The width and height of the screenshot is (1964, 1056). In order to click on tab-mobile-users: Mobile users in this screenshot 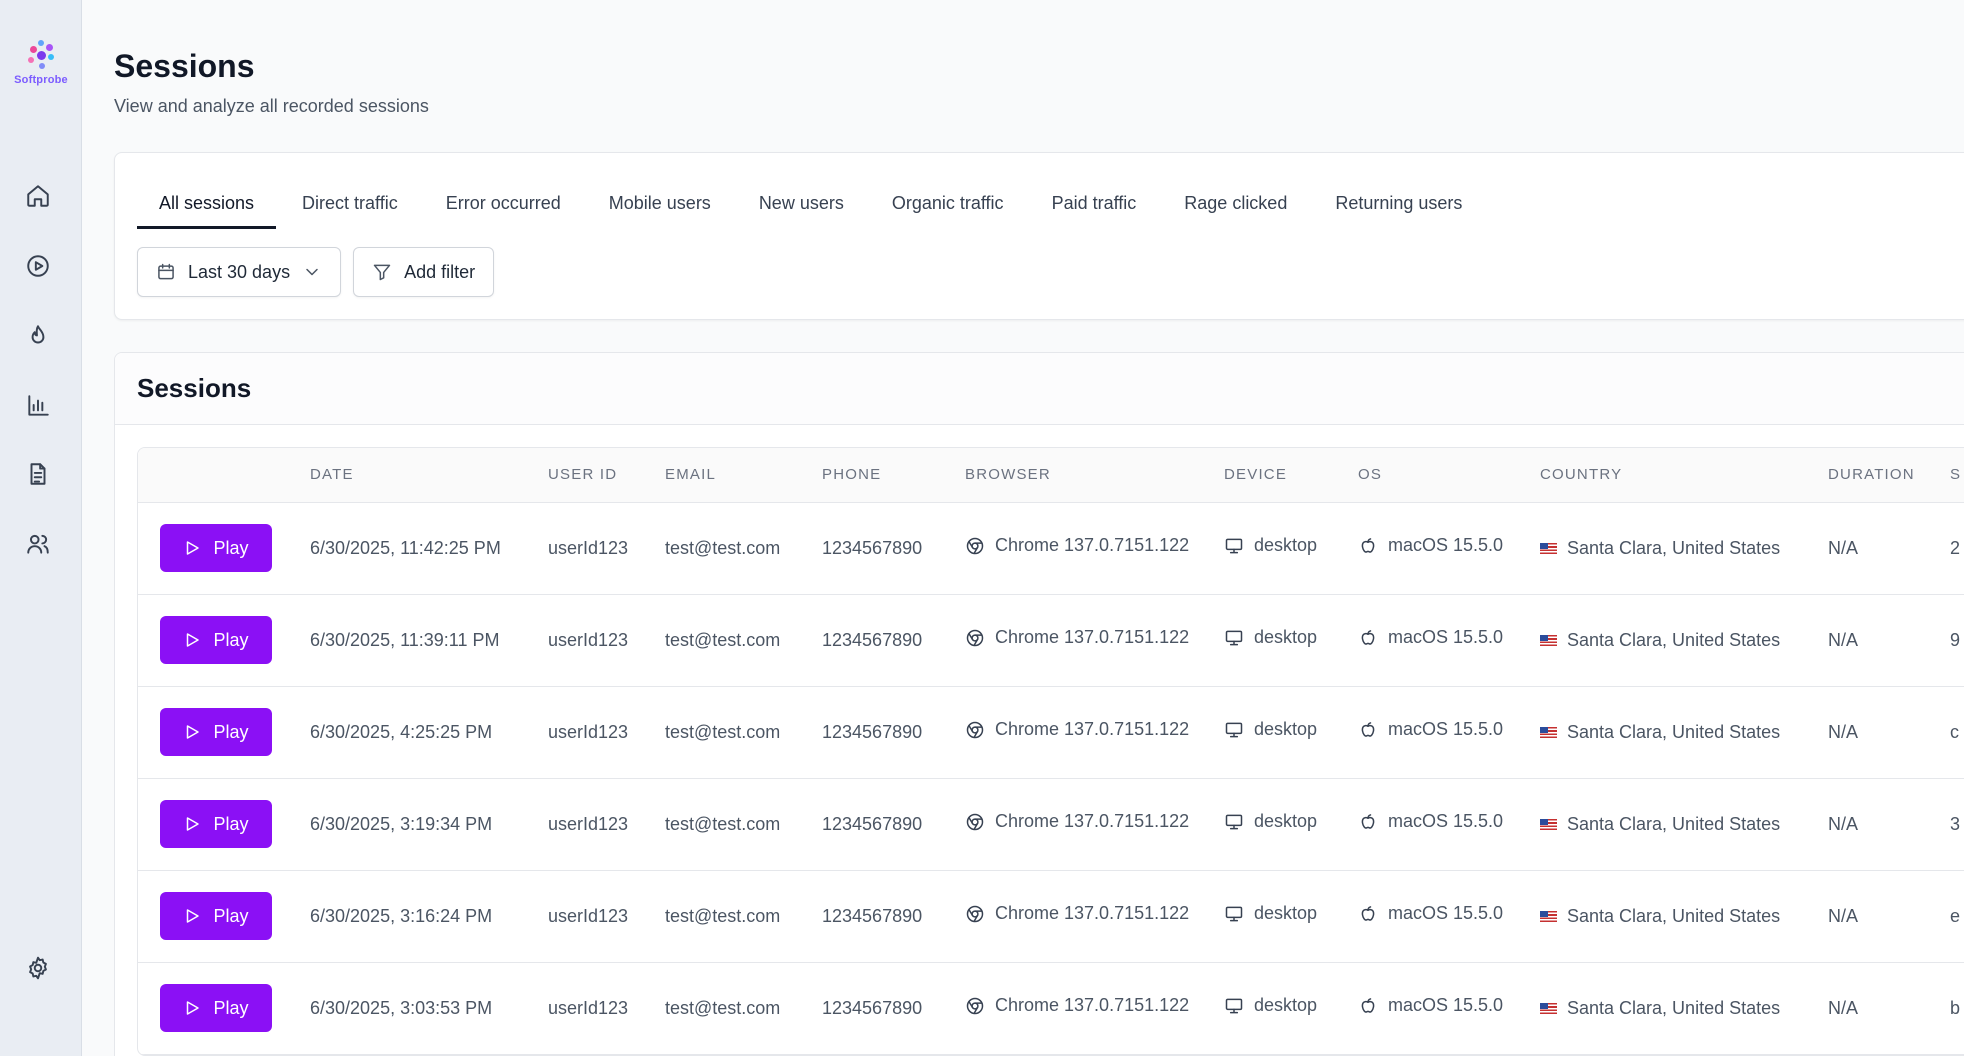, I will do `click(660, 205)`.